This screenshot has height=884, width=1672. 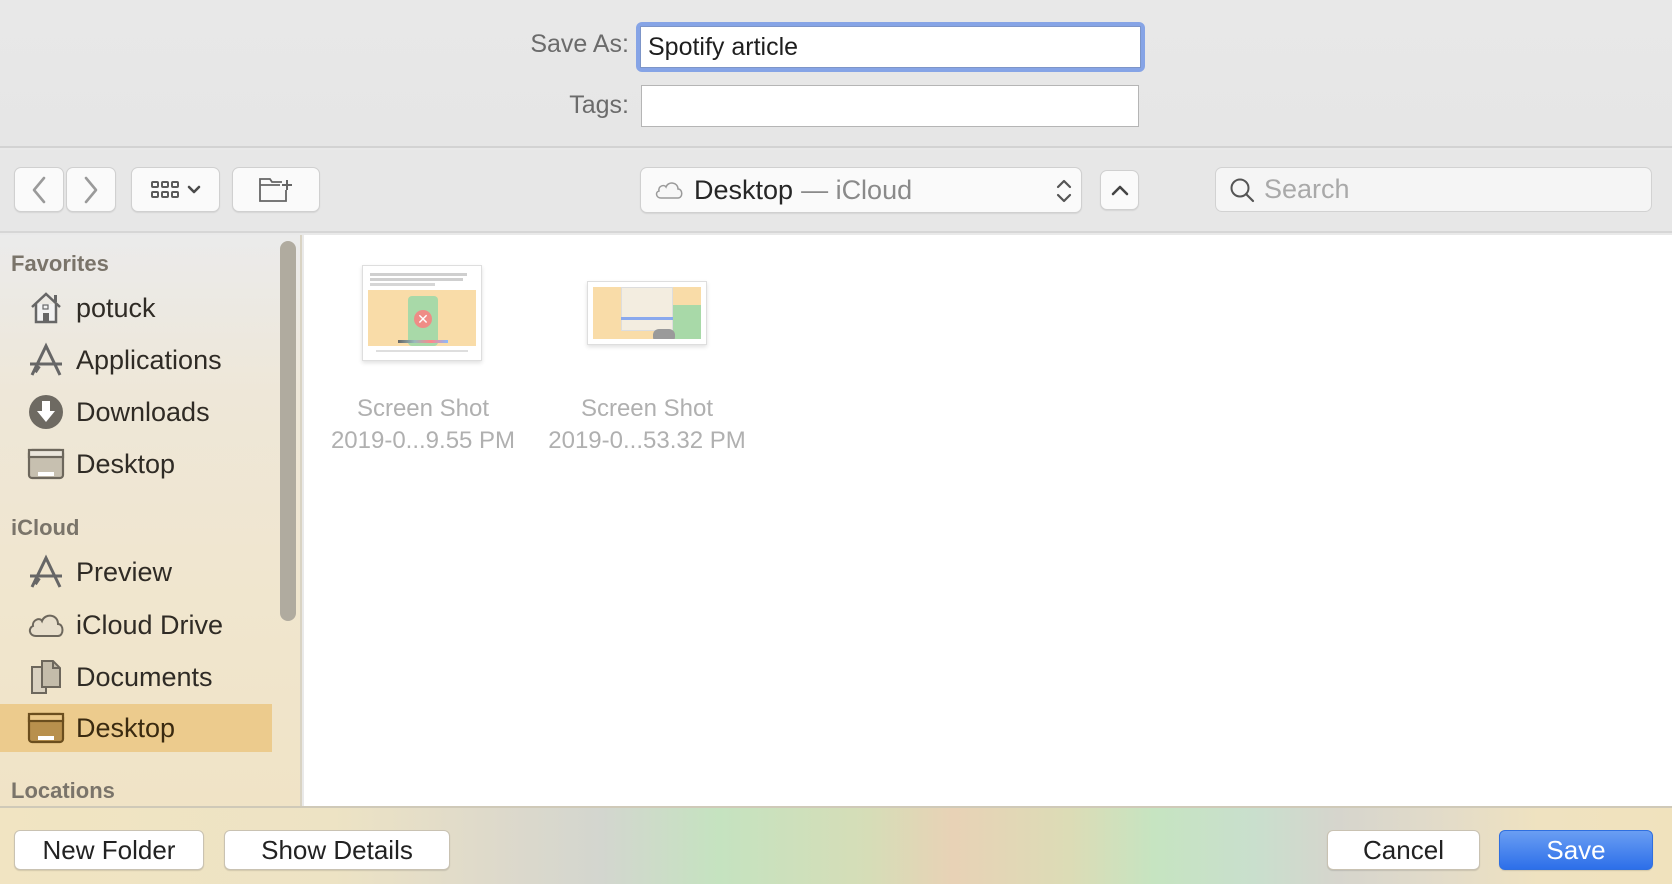 What do you see at coordinates (890, 106) in the screenshot?
I see `tags-input` at bounding box center [890, 106].